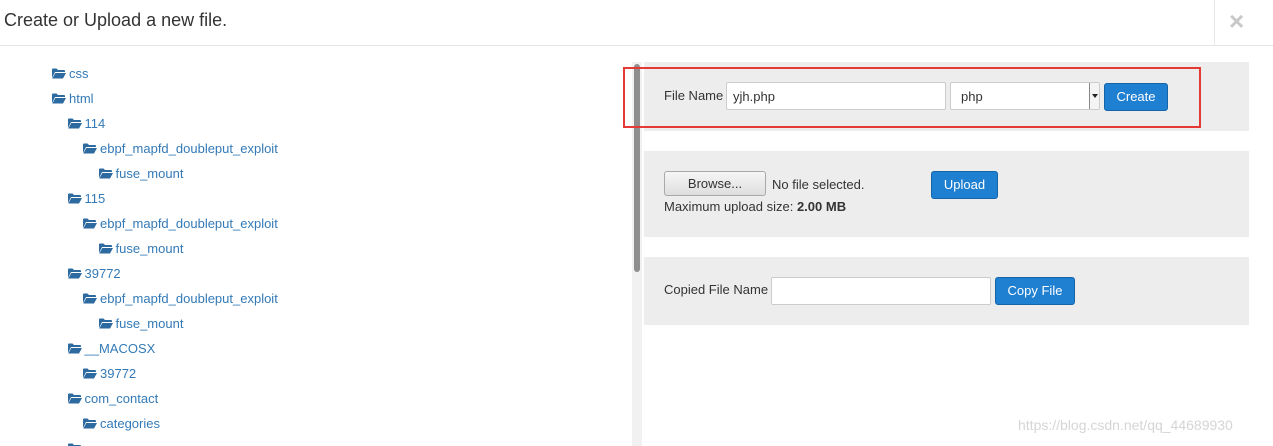  What do you see at coordinates (1136, 97) in the screenshot?
I see `create-button: Create` at bounding box center [1136, 97].